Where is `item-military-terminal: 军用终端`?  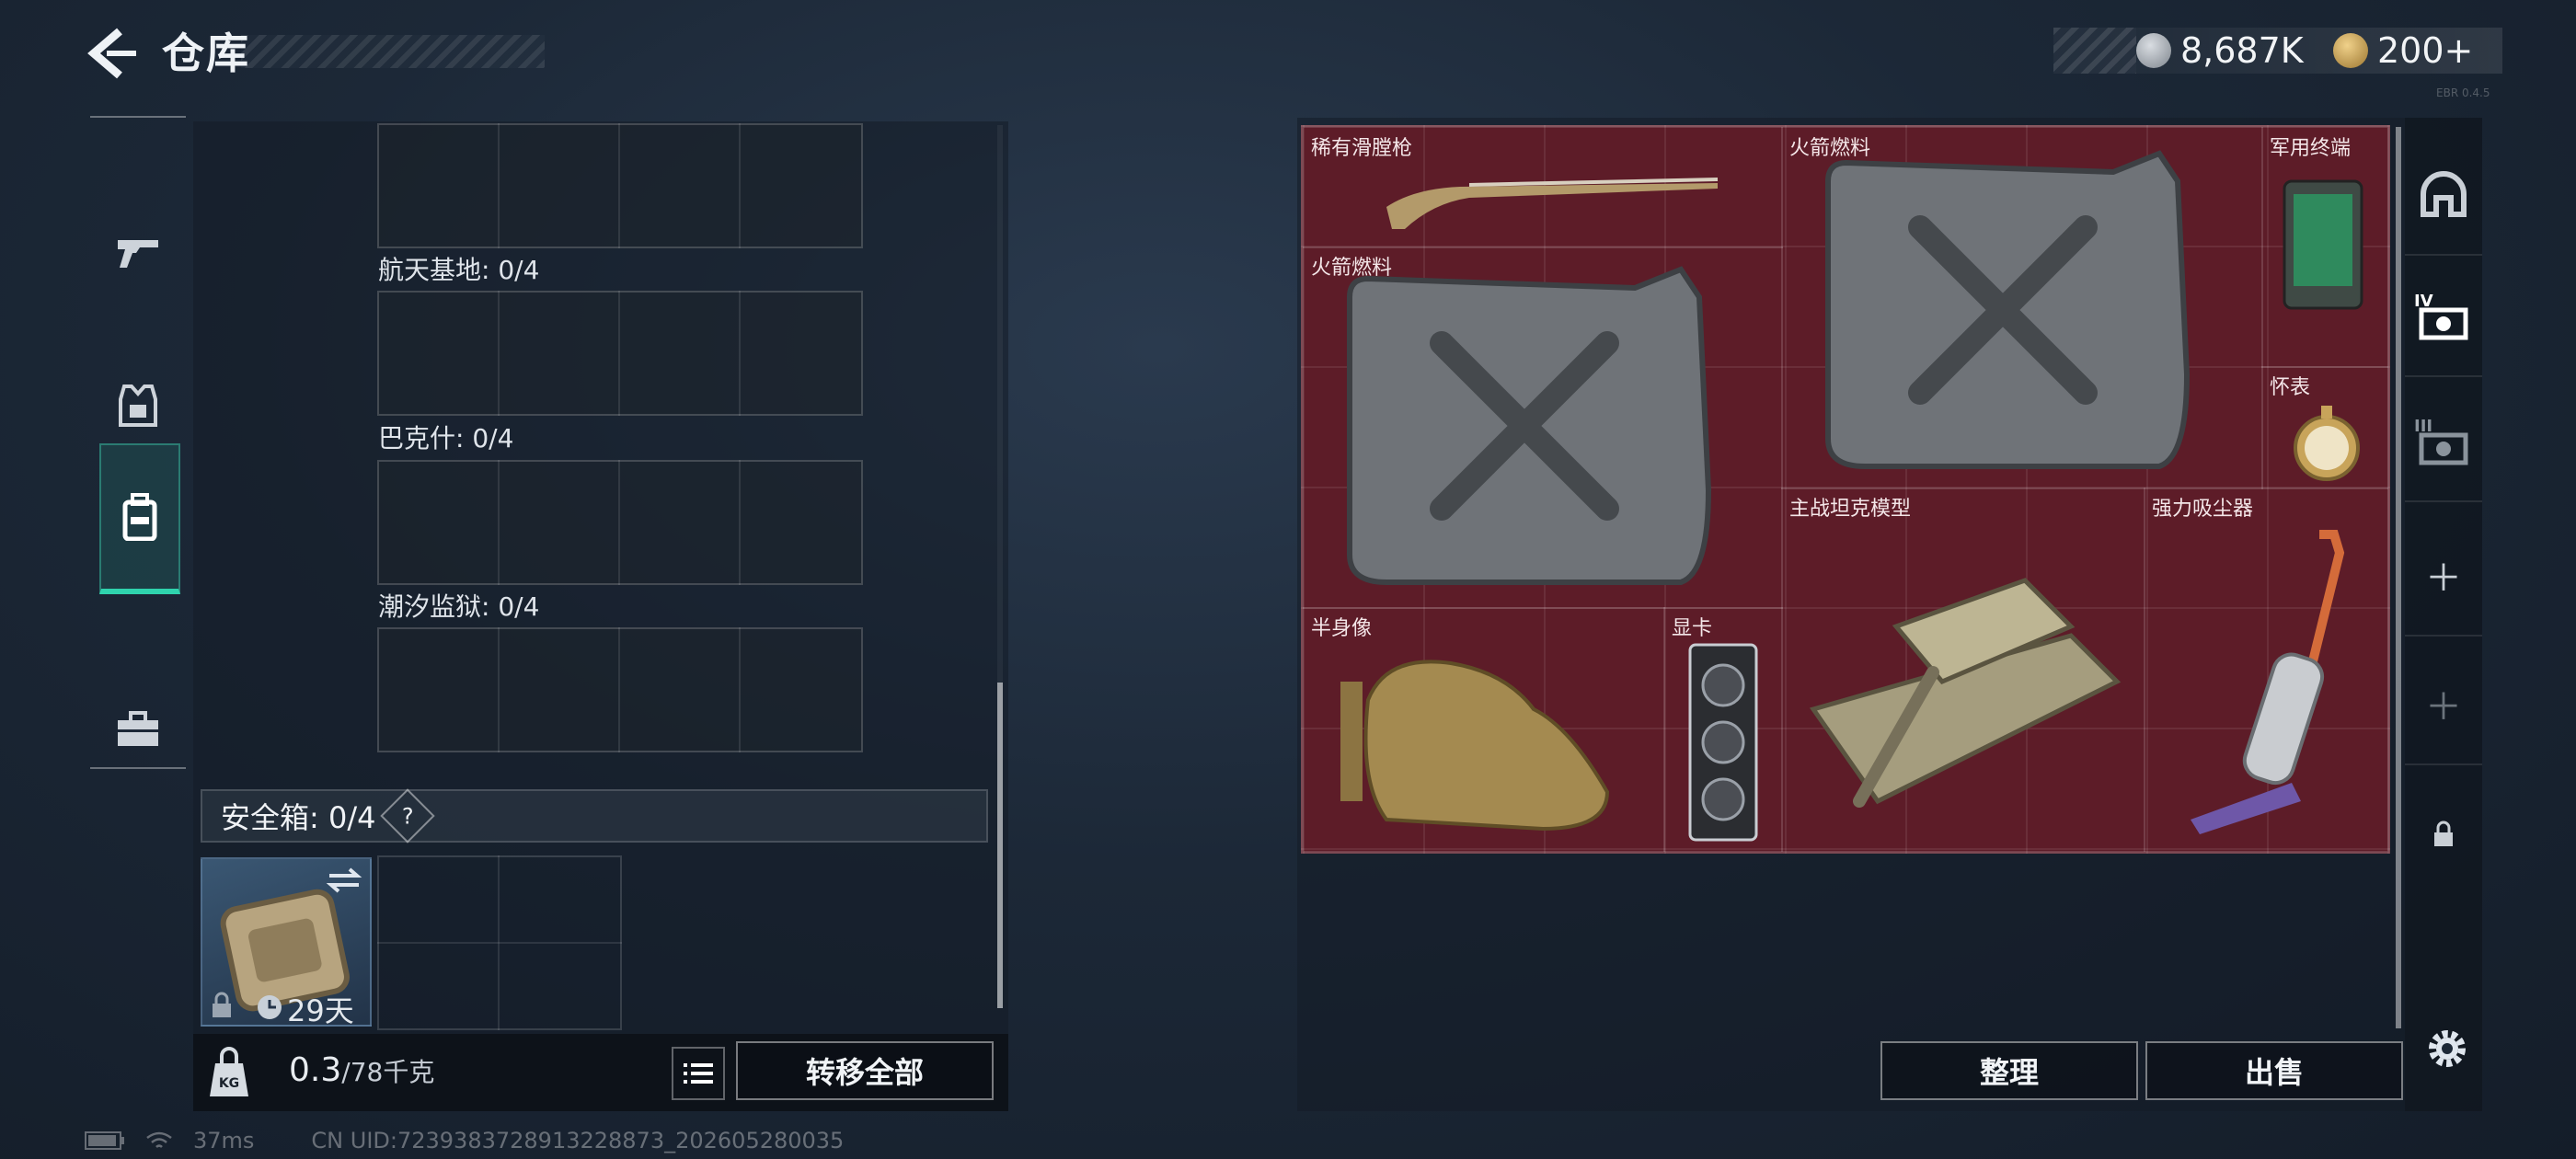 item-military-terminal: 军用终端 is located at coordinates (2324, 247).